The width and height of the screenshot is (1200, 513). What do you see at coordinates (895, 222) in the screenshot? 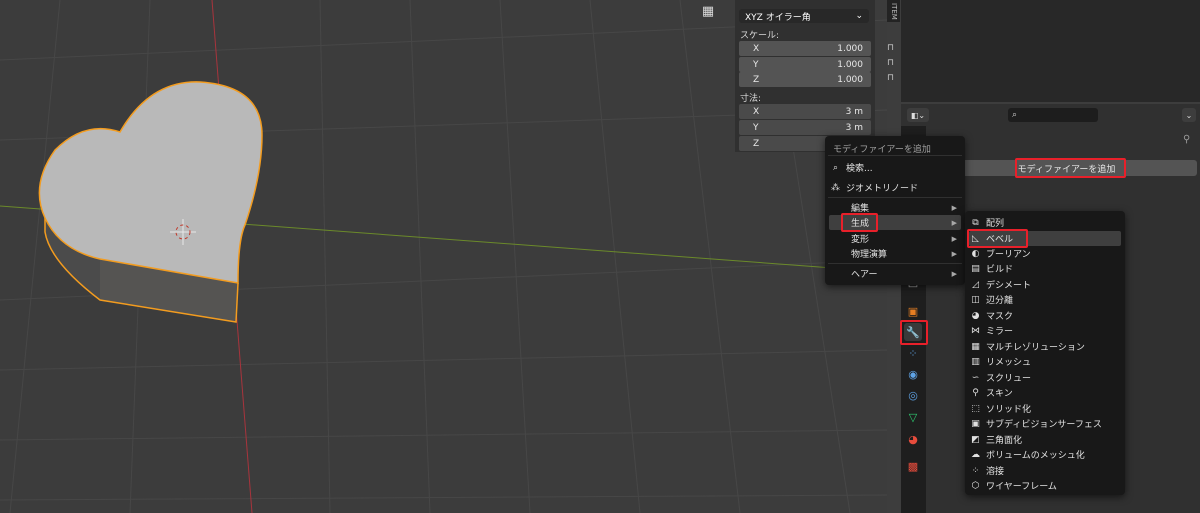
I see `menu-item-generate: 生成 ▶` at bounding box center [895, 222].